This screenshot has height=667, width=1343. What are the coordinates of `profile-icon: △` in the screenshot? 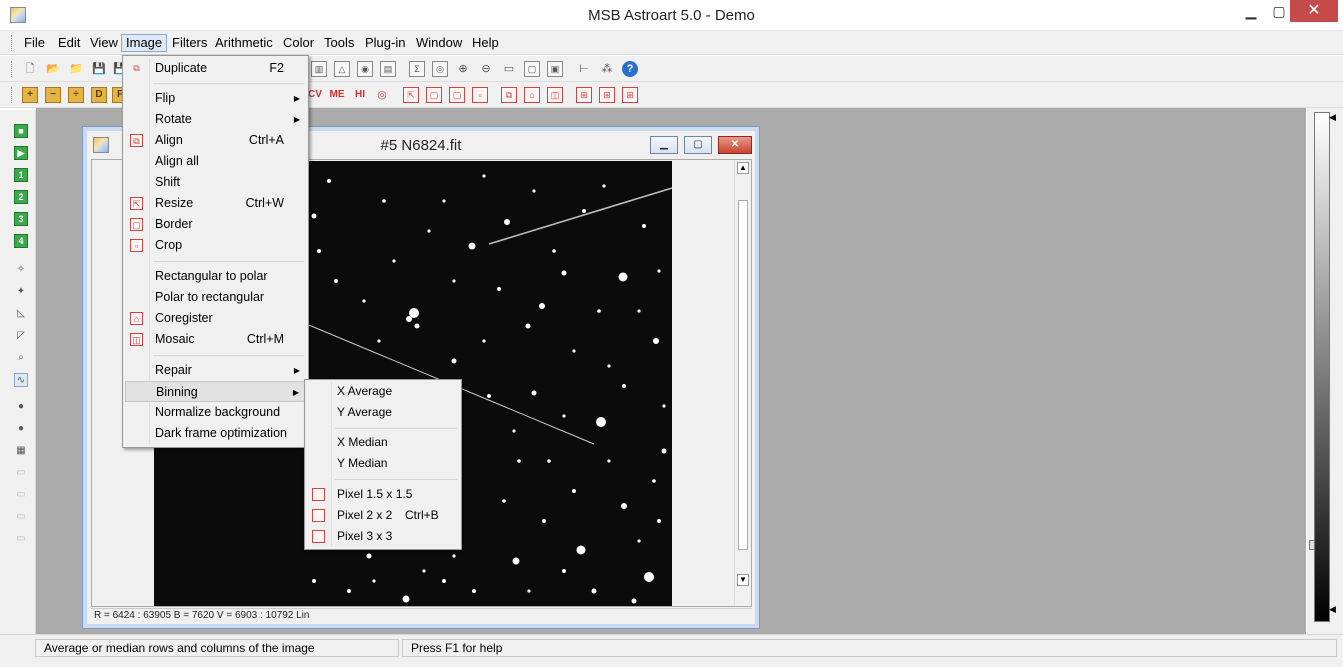 It's located at (342, 69).